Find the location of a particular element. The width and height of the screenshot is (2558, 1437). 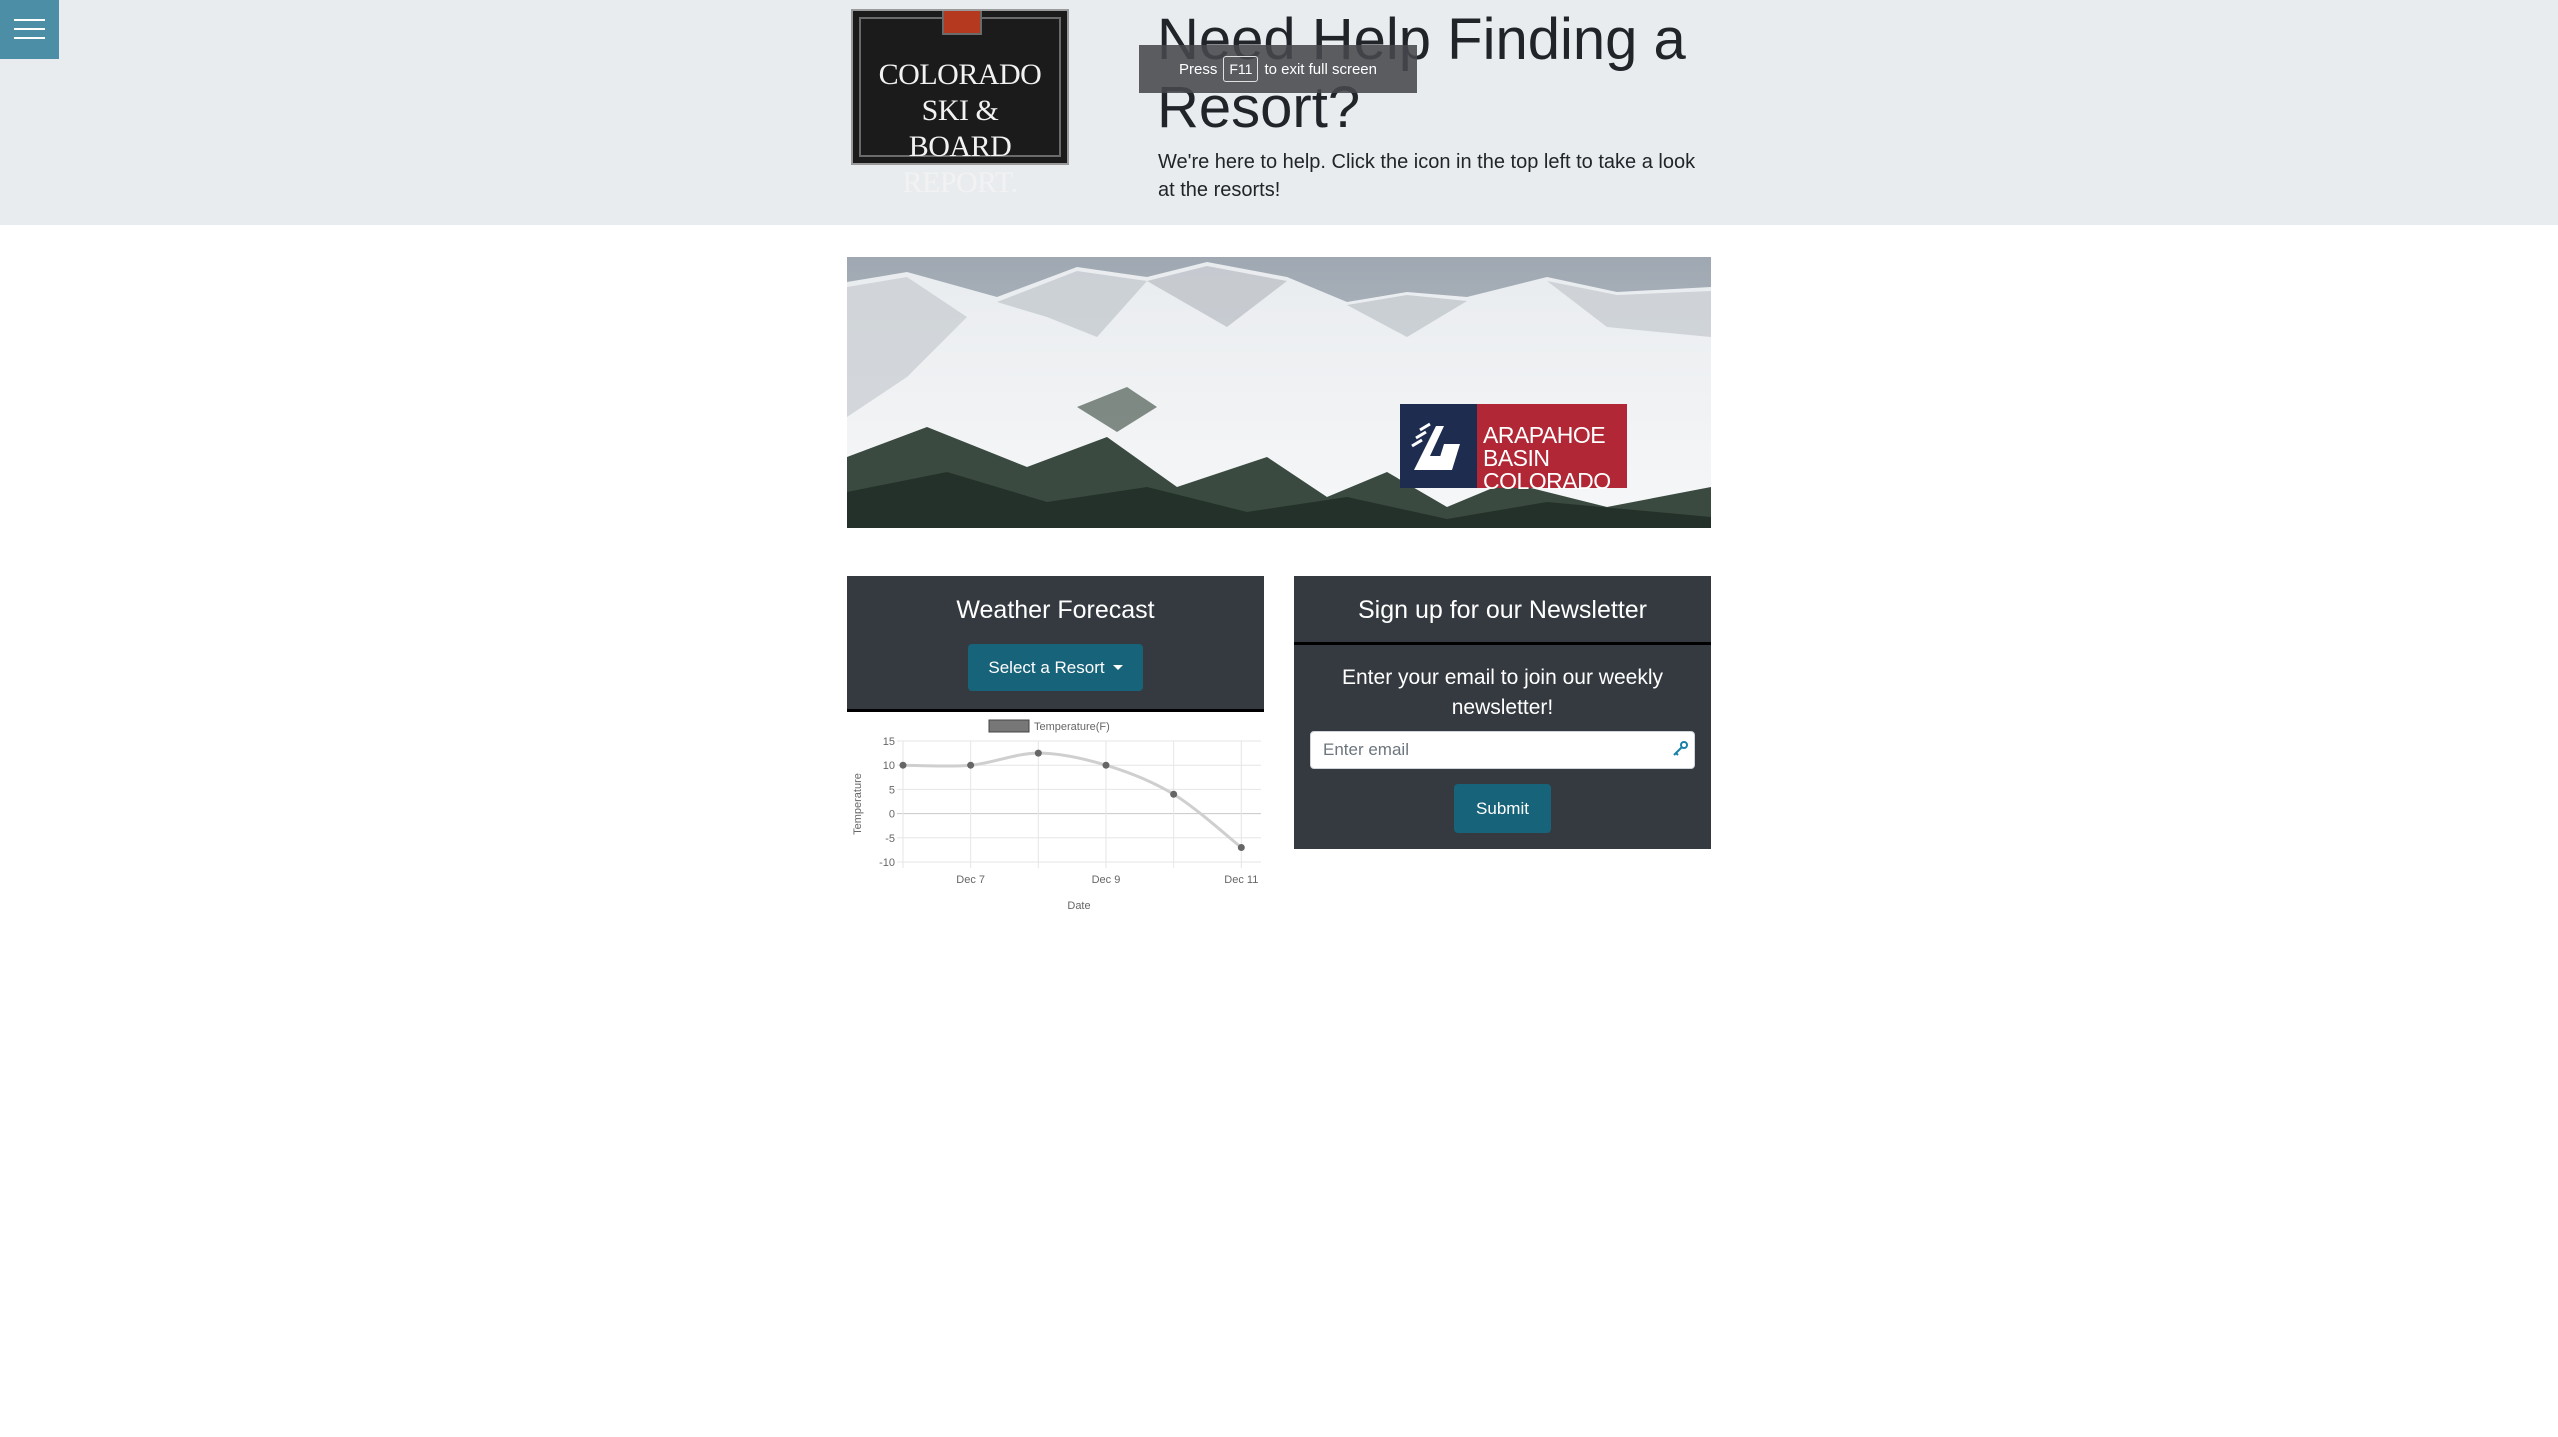

fullscreen-toast: Press F11 to exit full screen is located at coordinates (1278, 69).